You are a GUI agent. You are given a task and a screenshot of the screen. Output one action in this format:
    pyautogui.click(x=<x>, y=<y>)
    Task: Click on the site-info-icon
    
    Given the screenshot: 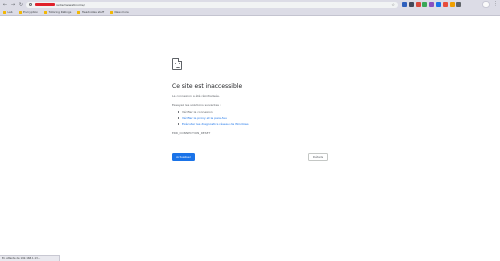 What is the action you would take?
    pyautogui.click(x=30, y=4)
    